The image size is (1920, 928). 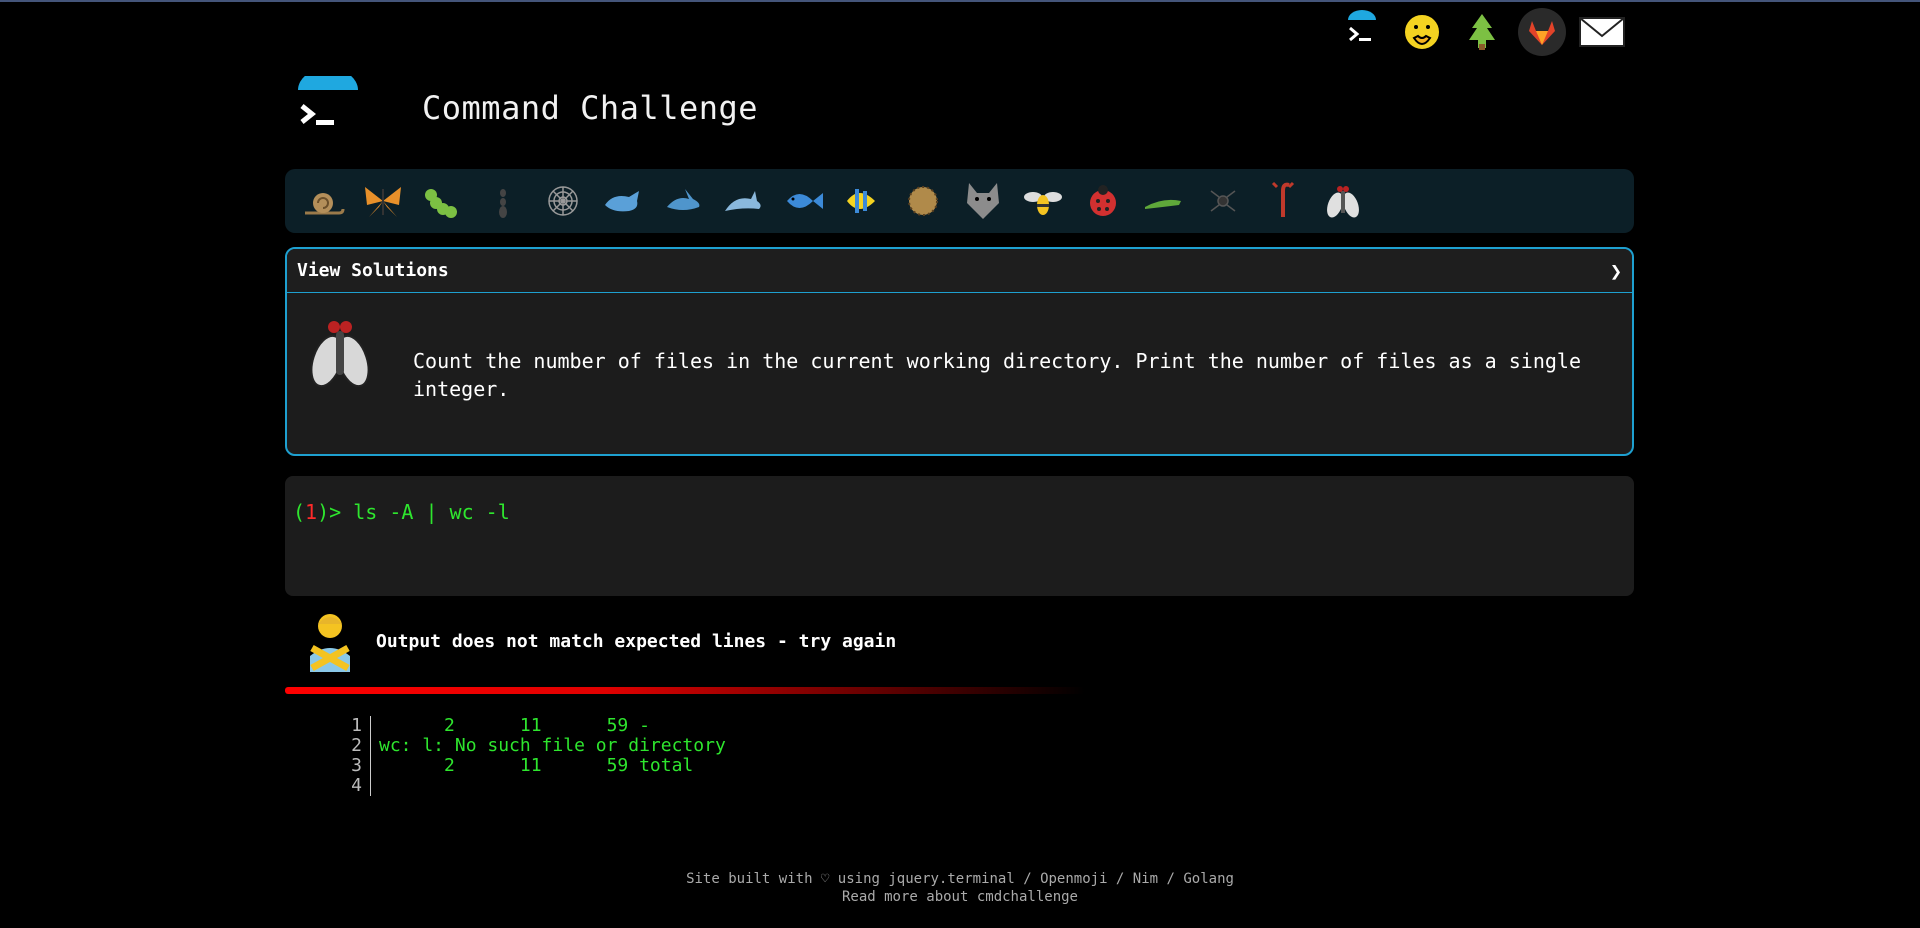 I want to click on fish-icon, so click(x=803, y=201).